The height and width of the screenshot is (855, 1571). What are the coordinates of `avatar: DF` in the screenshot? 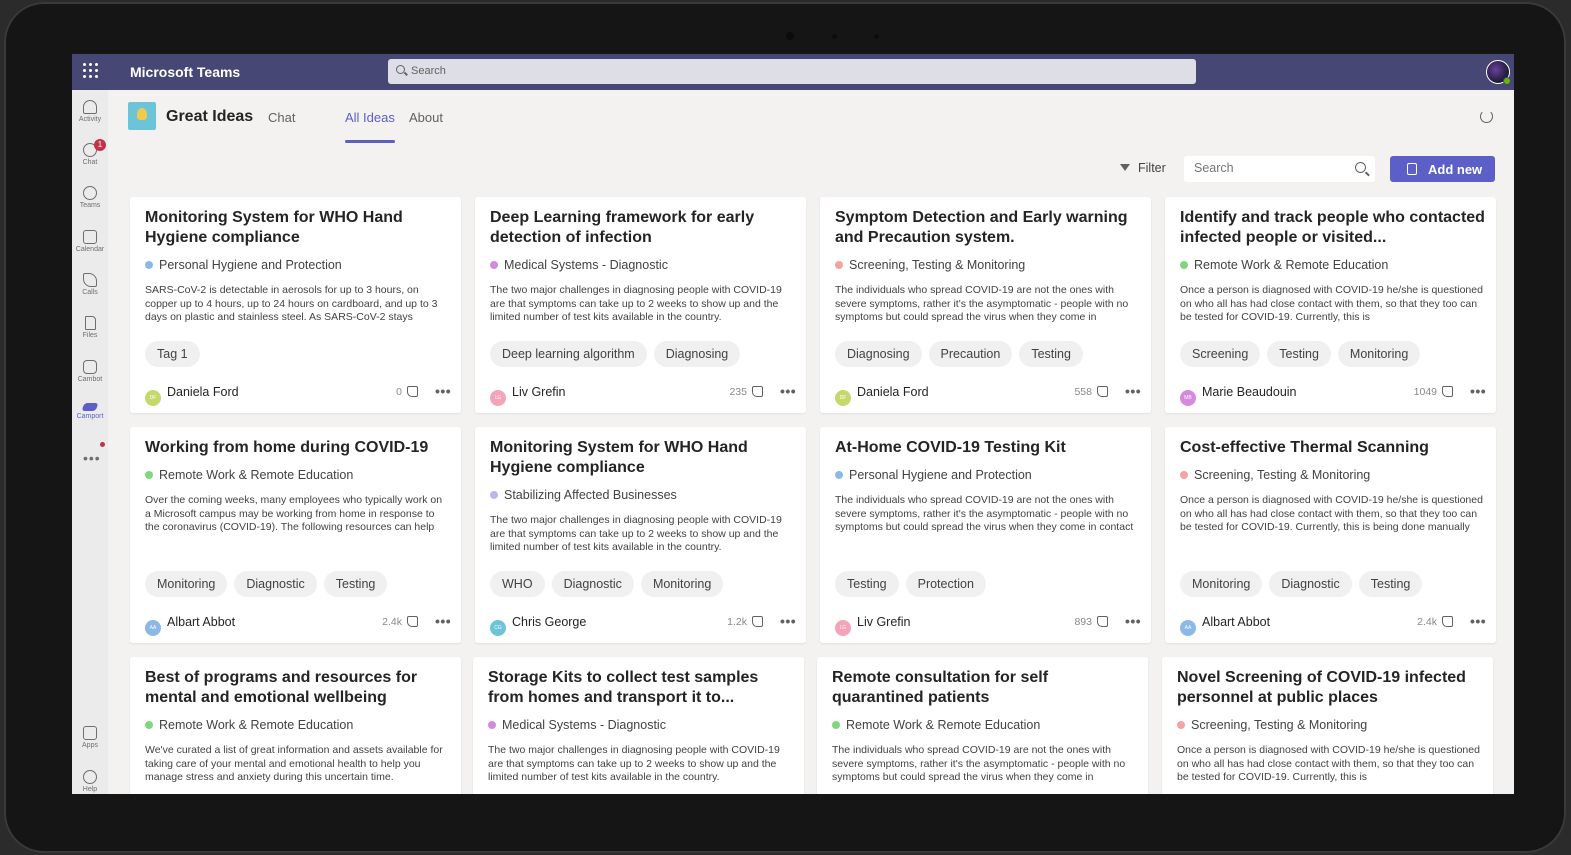 It's located at (843, 398).